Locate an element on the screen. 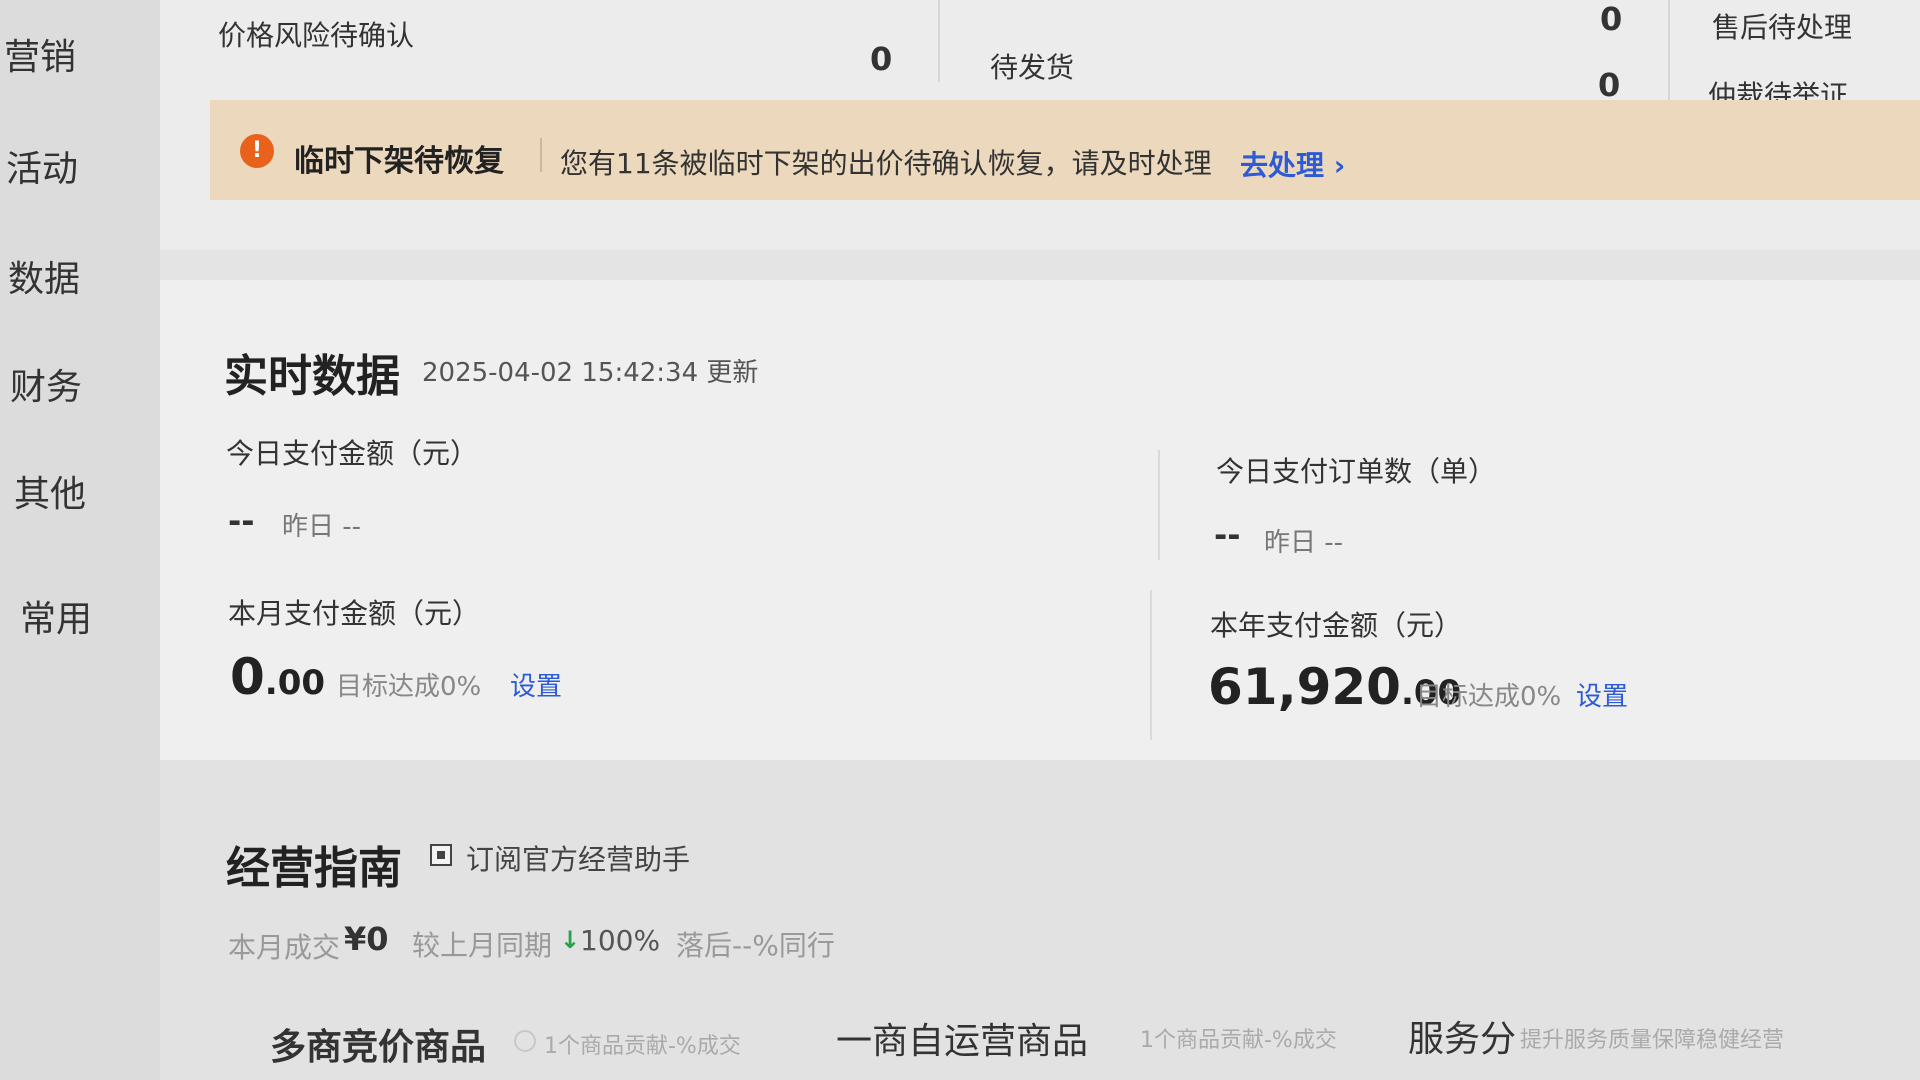 The width and height of the screenshot is (1920, 1080). month-deal-value: ¥0 is located at coordinates (366, 939).